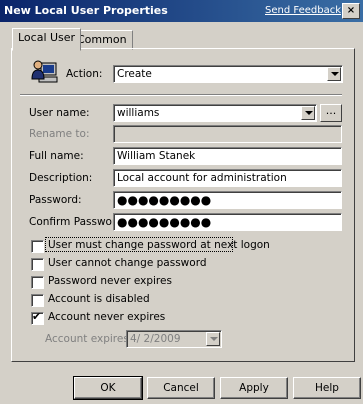  I want to click on user-computer-icon, so click(44, 71).